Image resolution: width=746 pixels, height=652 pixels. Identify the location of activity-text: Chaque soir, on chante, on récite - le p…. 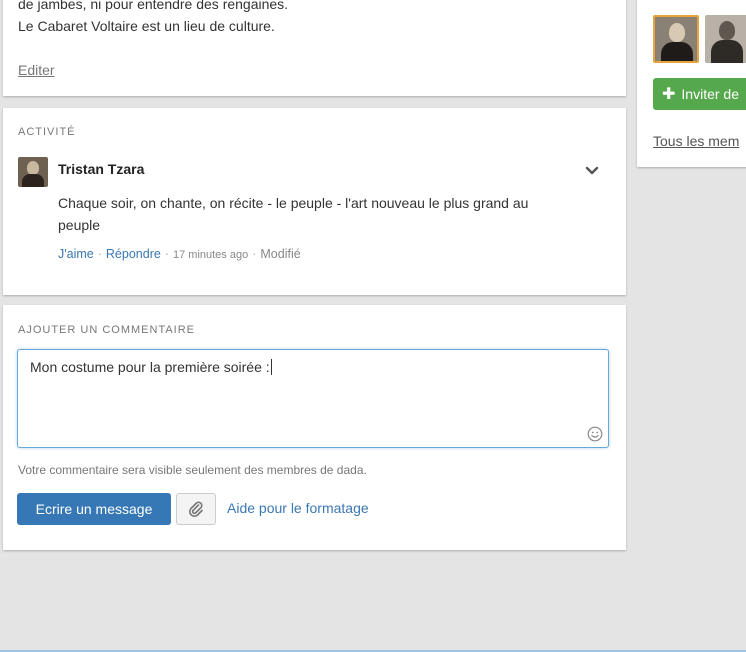
(293, 214).